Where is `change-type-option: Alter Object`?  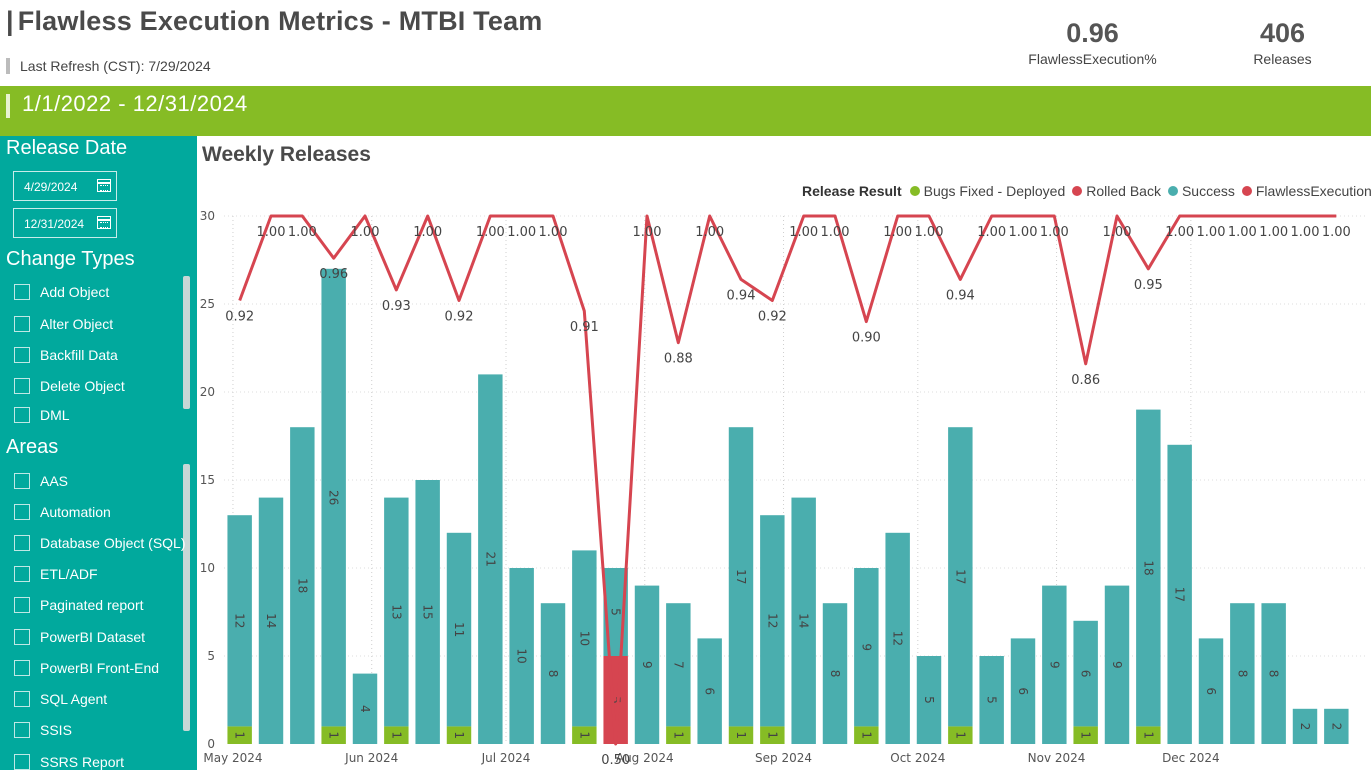
change-type-option: Alter Object is located at coordinates (63, 324).